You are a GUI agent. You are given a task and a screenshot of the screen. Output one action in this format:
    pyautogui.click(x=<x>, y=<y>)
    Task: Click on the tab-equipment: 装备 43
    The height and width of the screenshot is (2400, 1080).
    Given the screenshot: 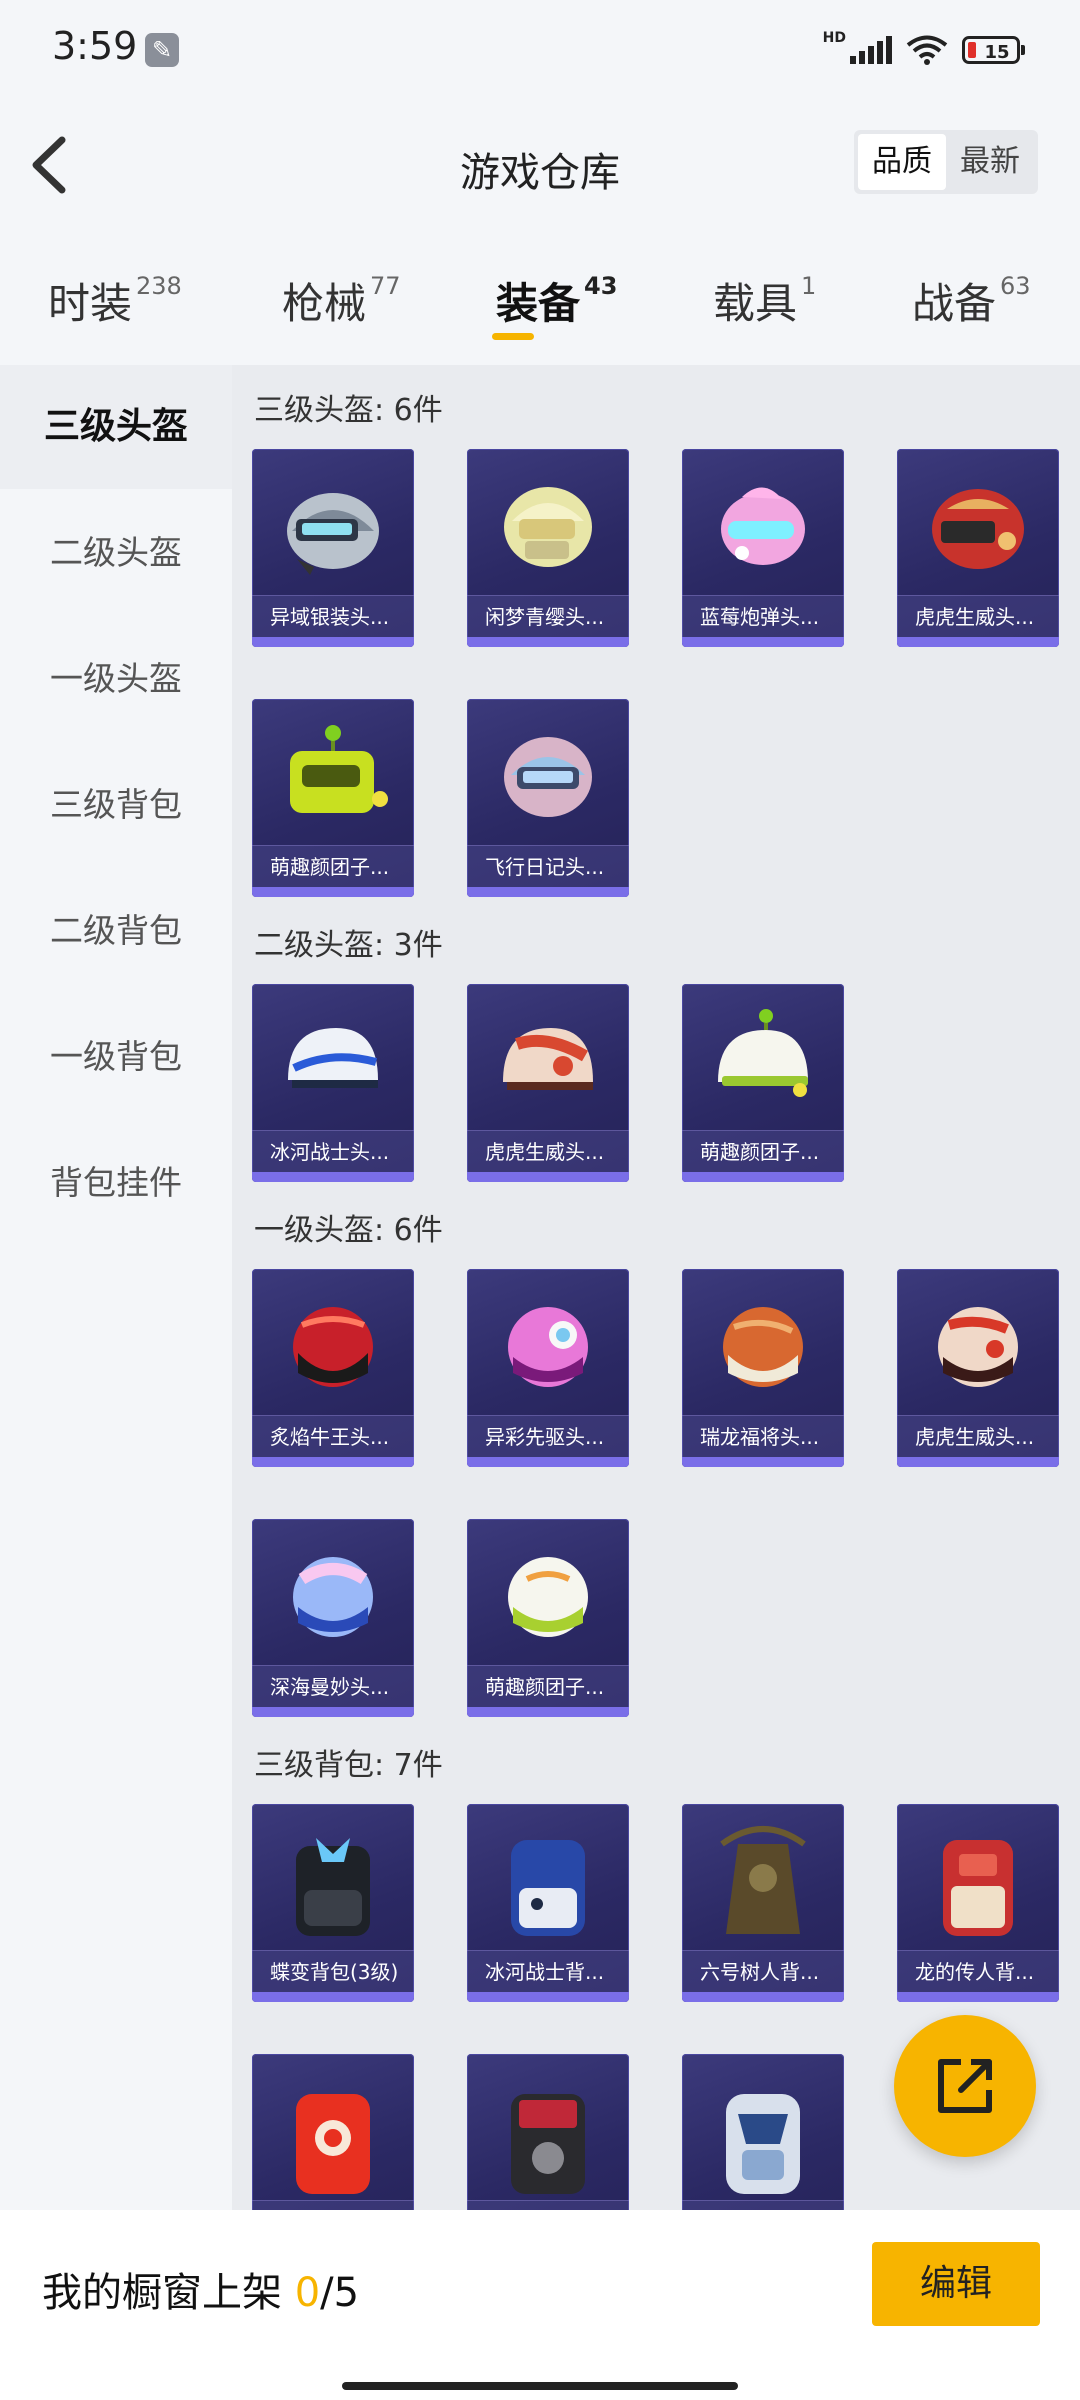 What is the action you would take?
    pyautogui.click(x=556, y=300)
    